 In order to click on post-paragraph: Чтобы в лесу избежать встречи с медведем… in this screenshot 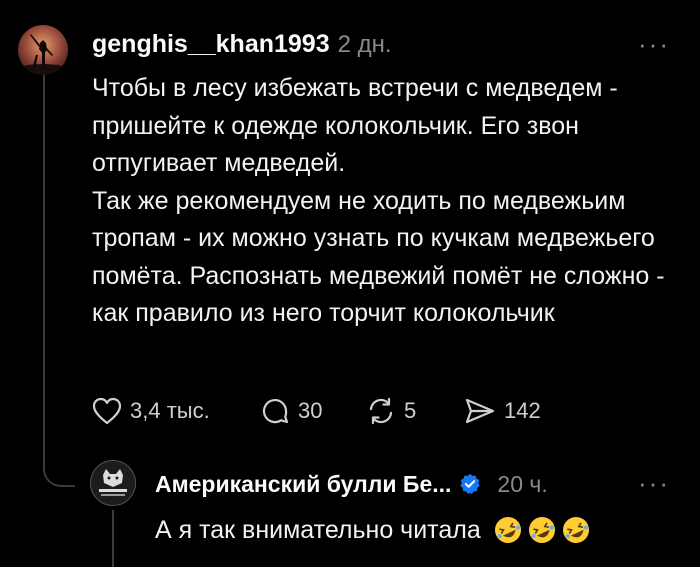, I will do `click(355, 125)`.